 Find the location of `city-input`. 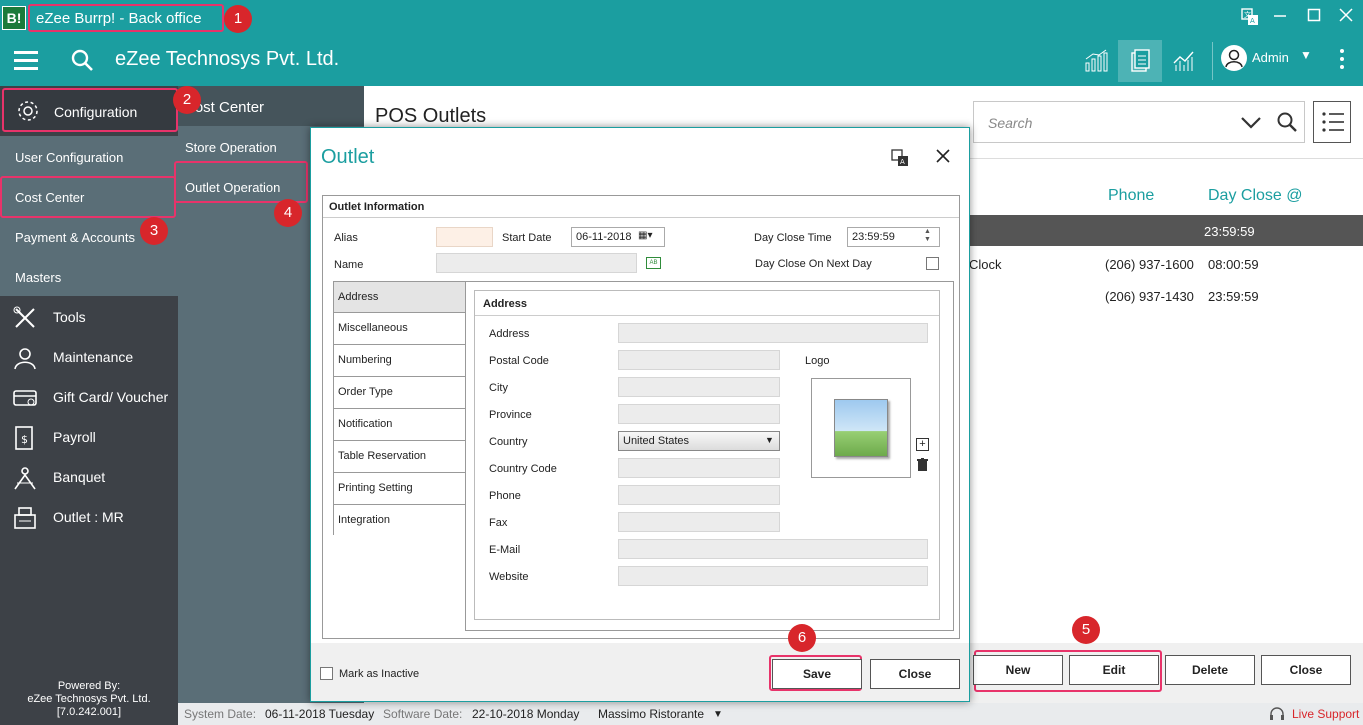

city-input is located at coordinates (699, 387).